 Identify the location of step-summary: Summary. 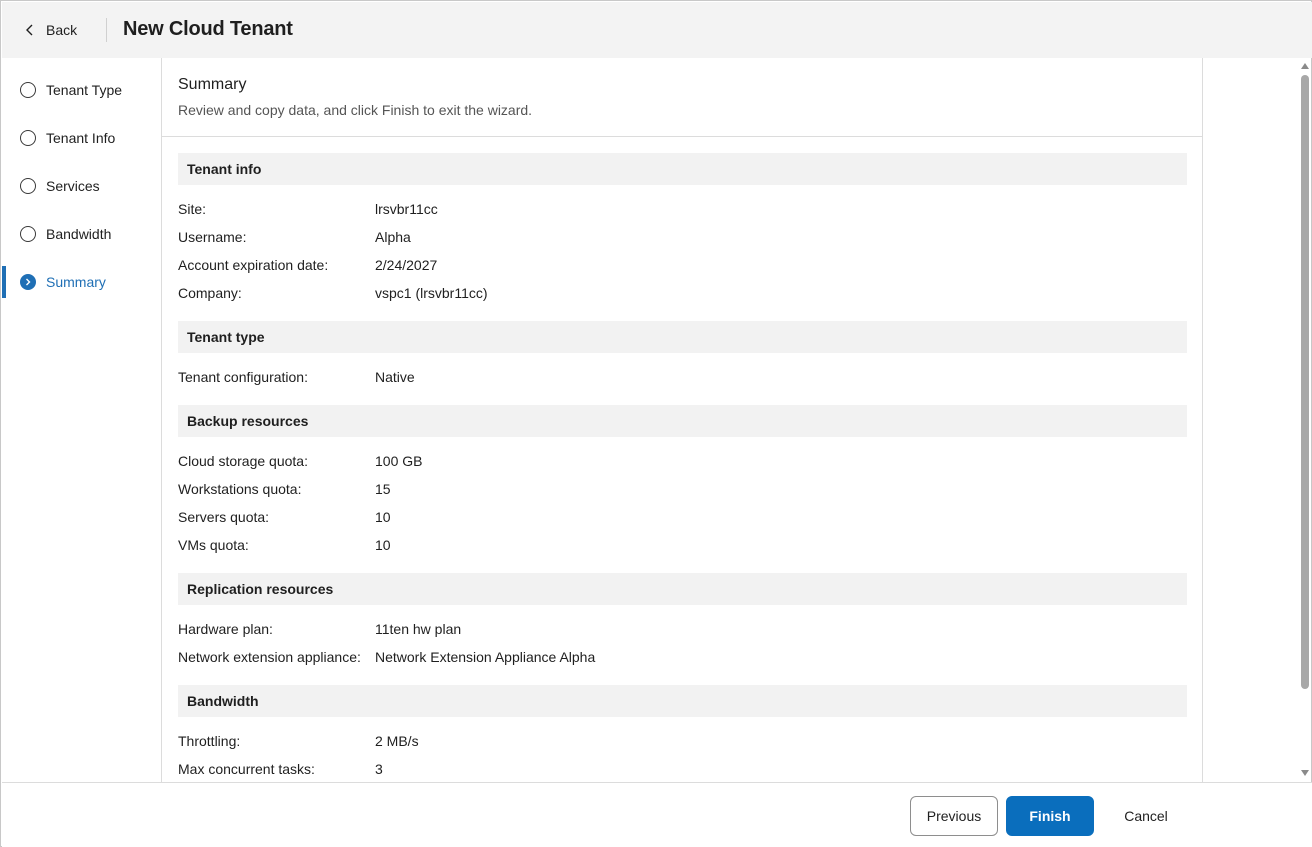
(81, 282).